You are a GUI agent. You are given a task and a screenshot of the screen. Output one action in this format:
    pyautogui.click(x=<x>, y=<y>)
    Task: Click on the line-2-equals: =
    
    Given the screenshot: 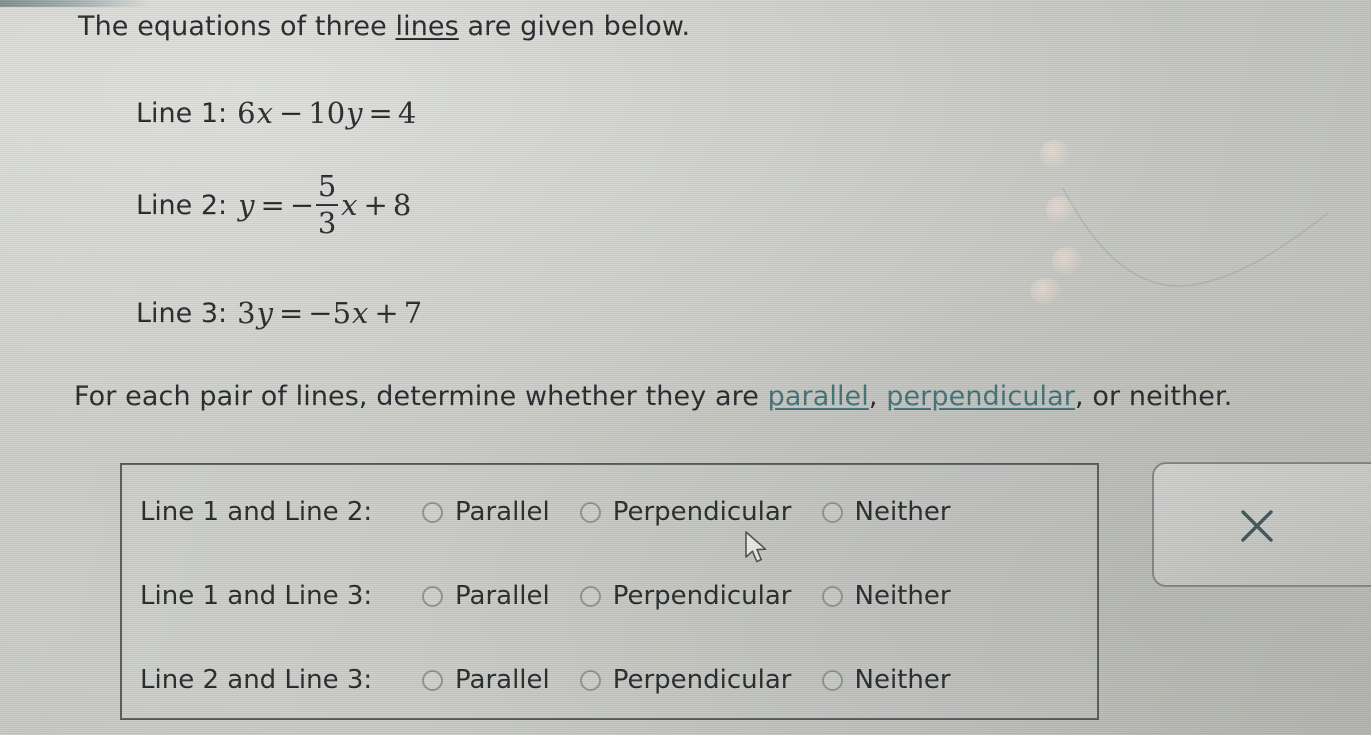 What is the action you would take?
    pyautogui.click(x=272, y=205)
    